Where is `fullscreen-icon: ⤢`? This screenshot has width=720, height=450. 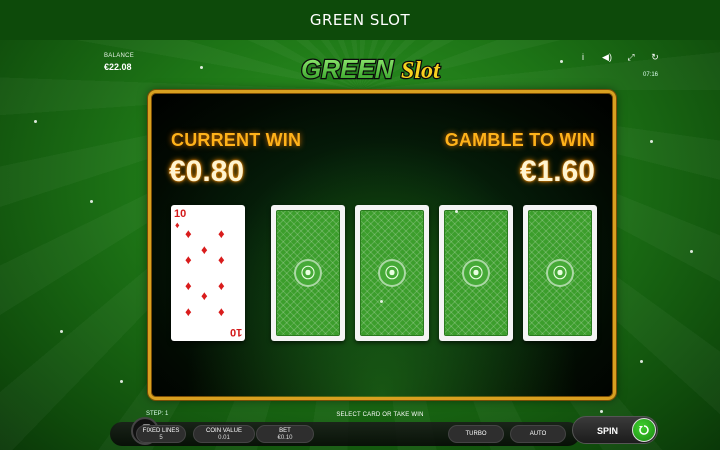
fullscreen-icon: ⤢ is located at coordinates (631, 57).